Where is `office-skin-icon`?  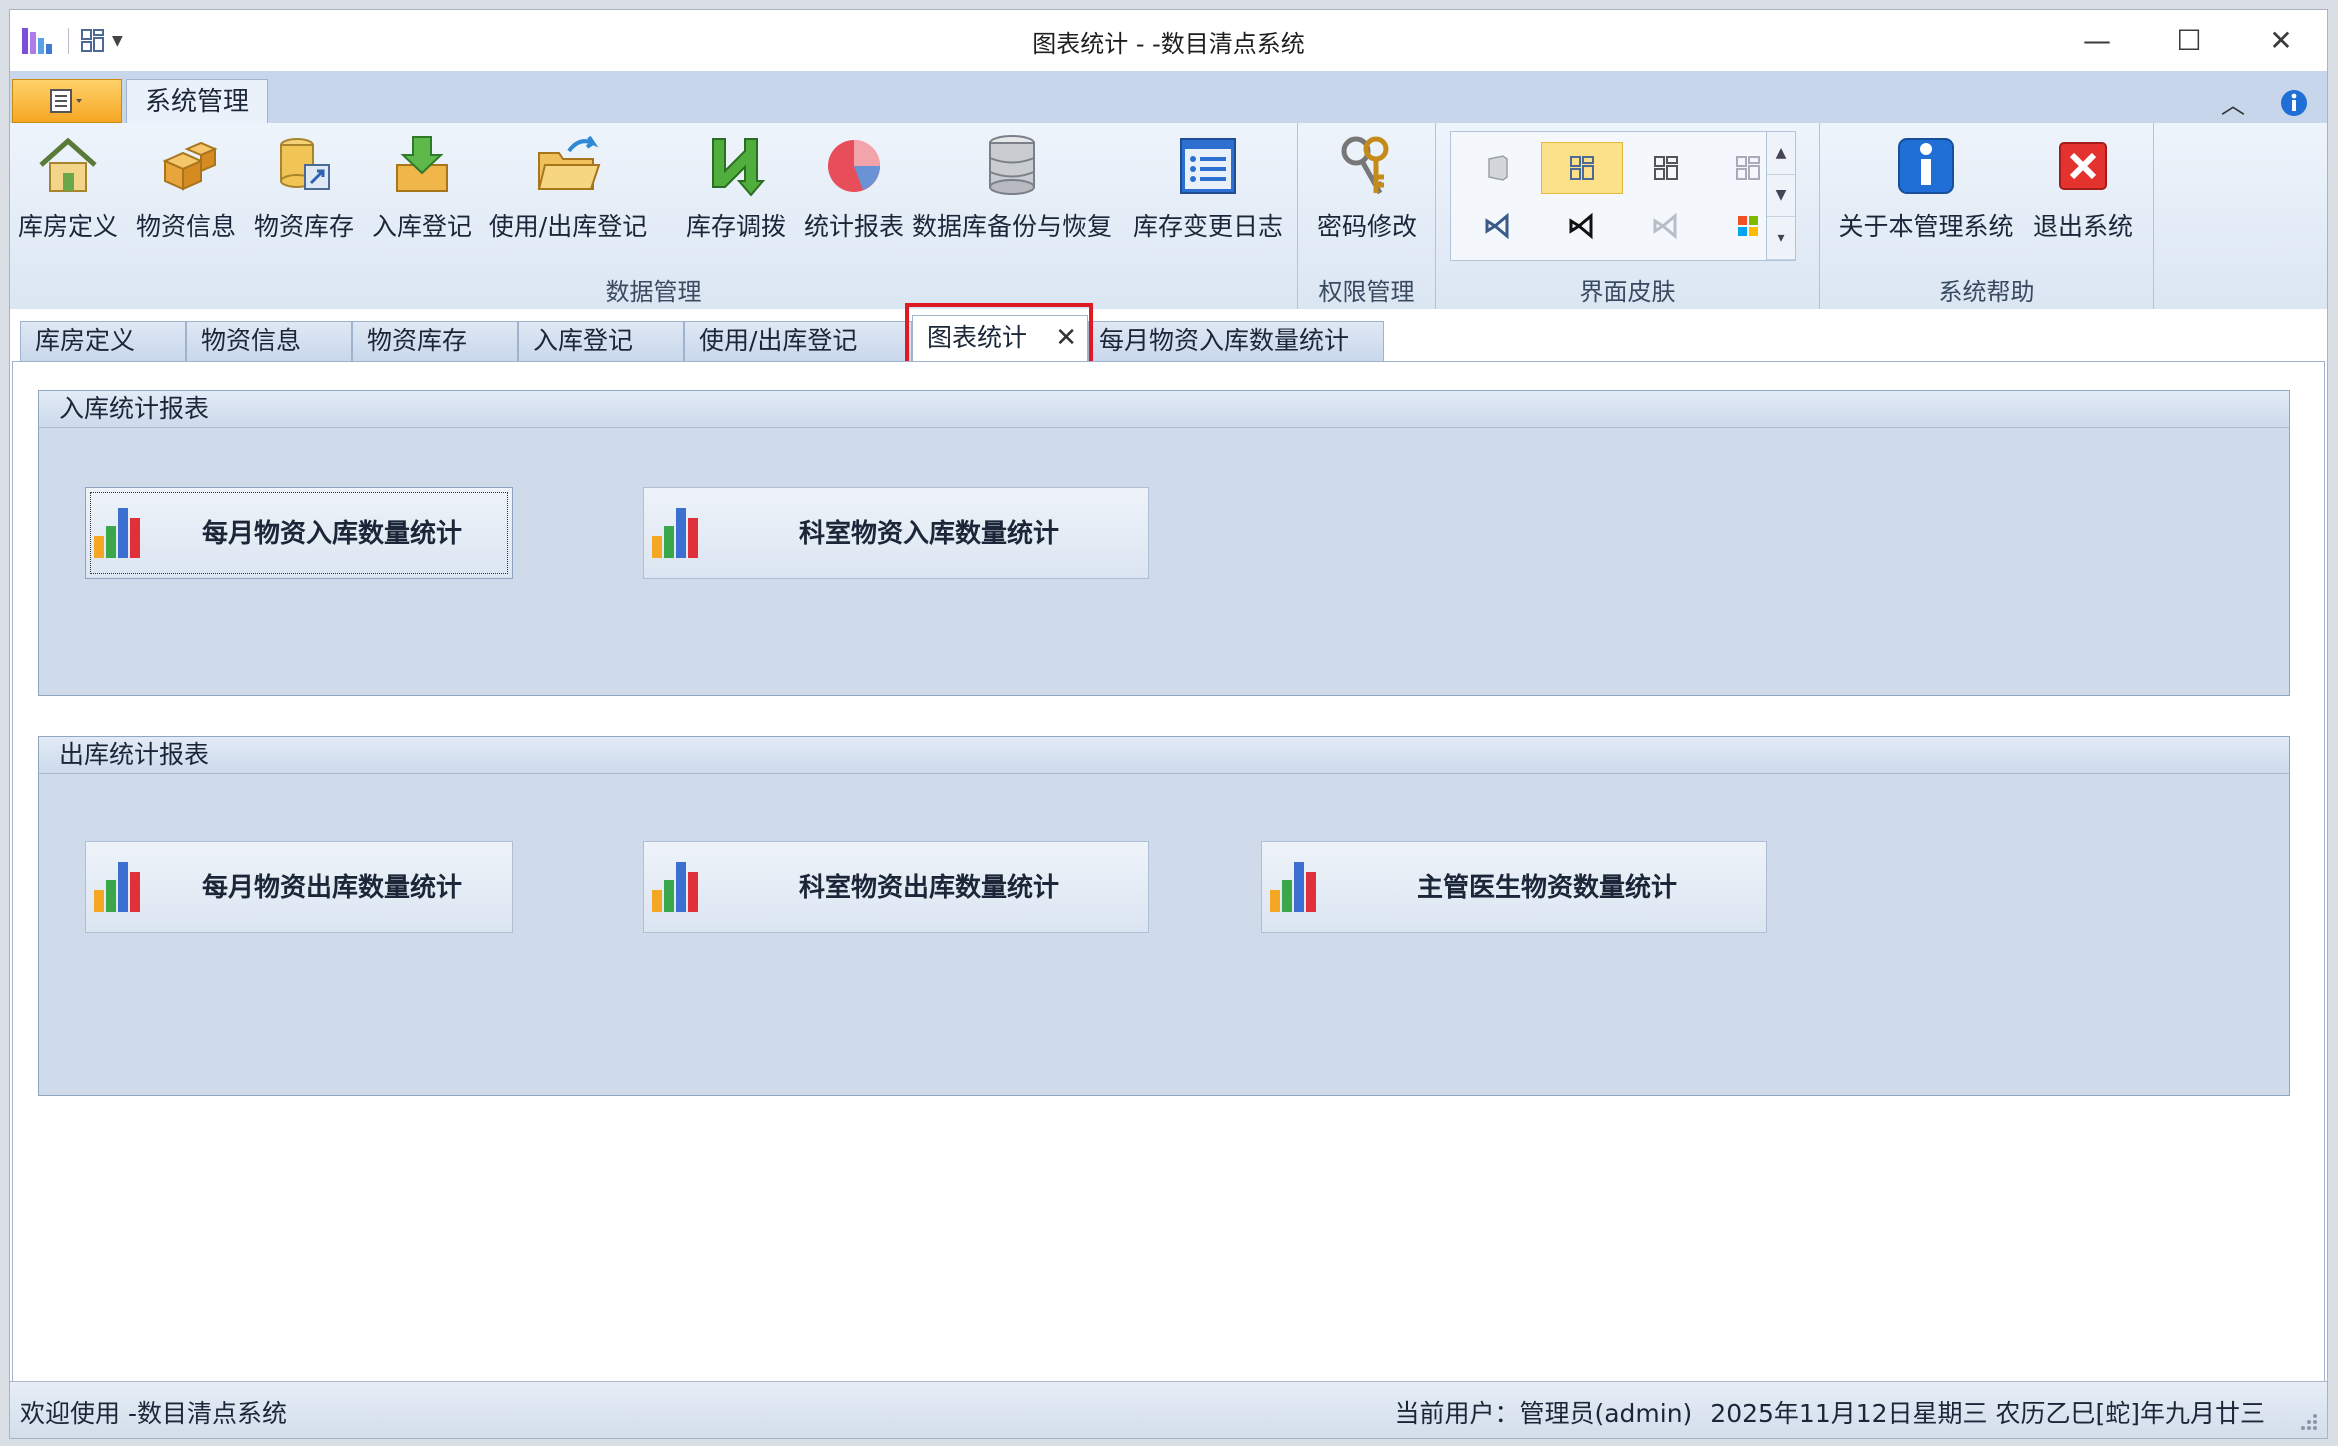 office-skin-icon is located at coordinates (1498, 168).